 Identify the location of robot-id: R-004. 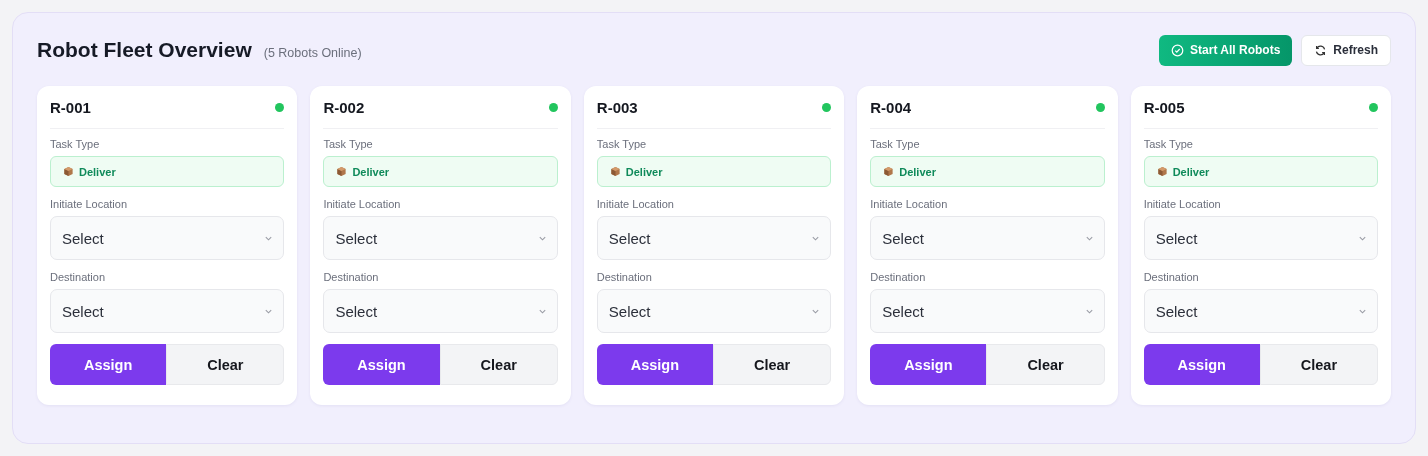
(891, 107).